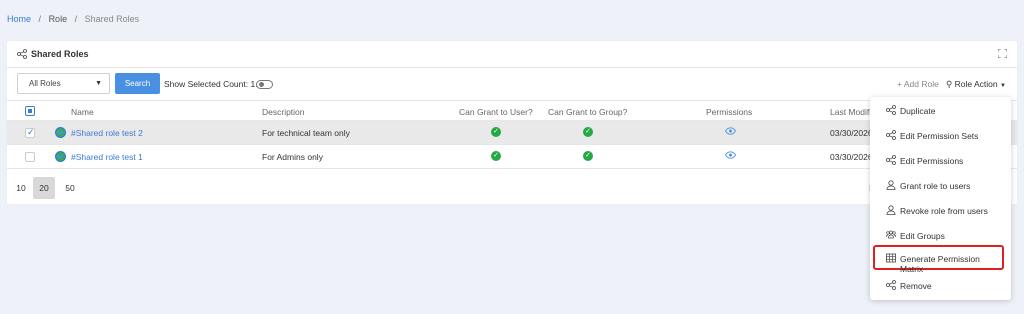 The width and height of the screenshot is (1024, 314). Describe the element at coordinates (60, 54) in the screenshot. I see `panel-title: Shared Roles` at that location.